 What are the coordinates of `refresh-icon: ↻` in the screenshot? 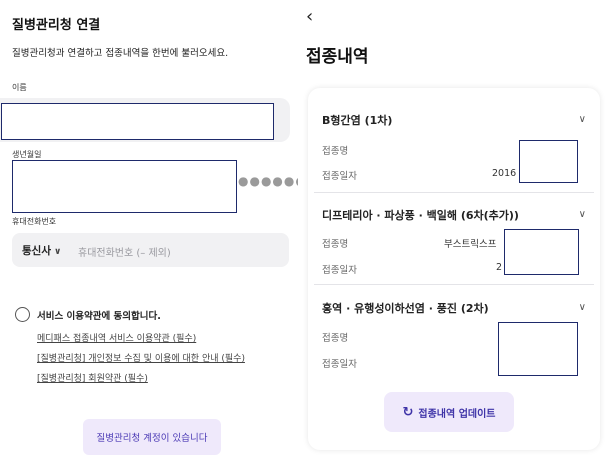 It's located at (408, 412).